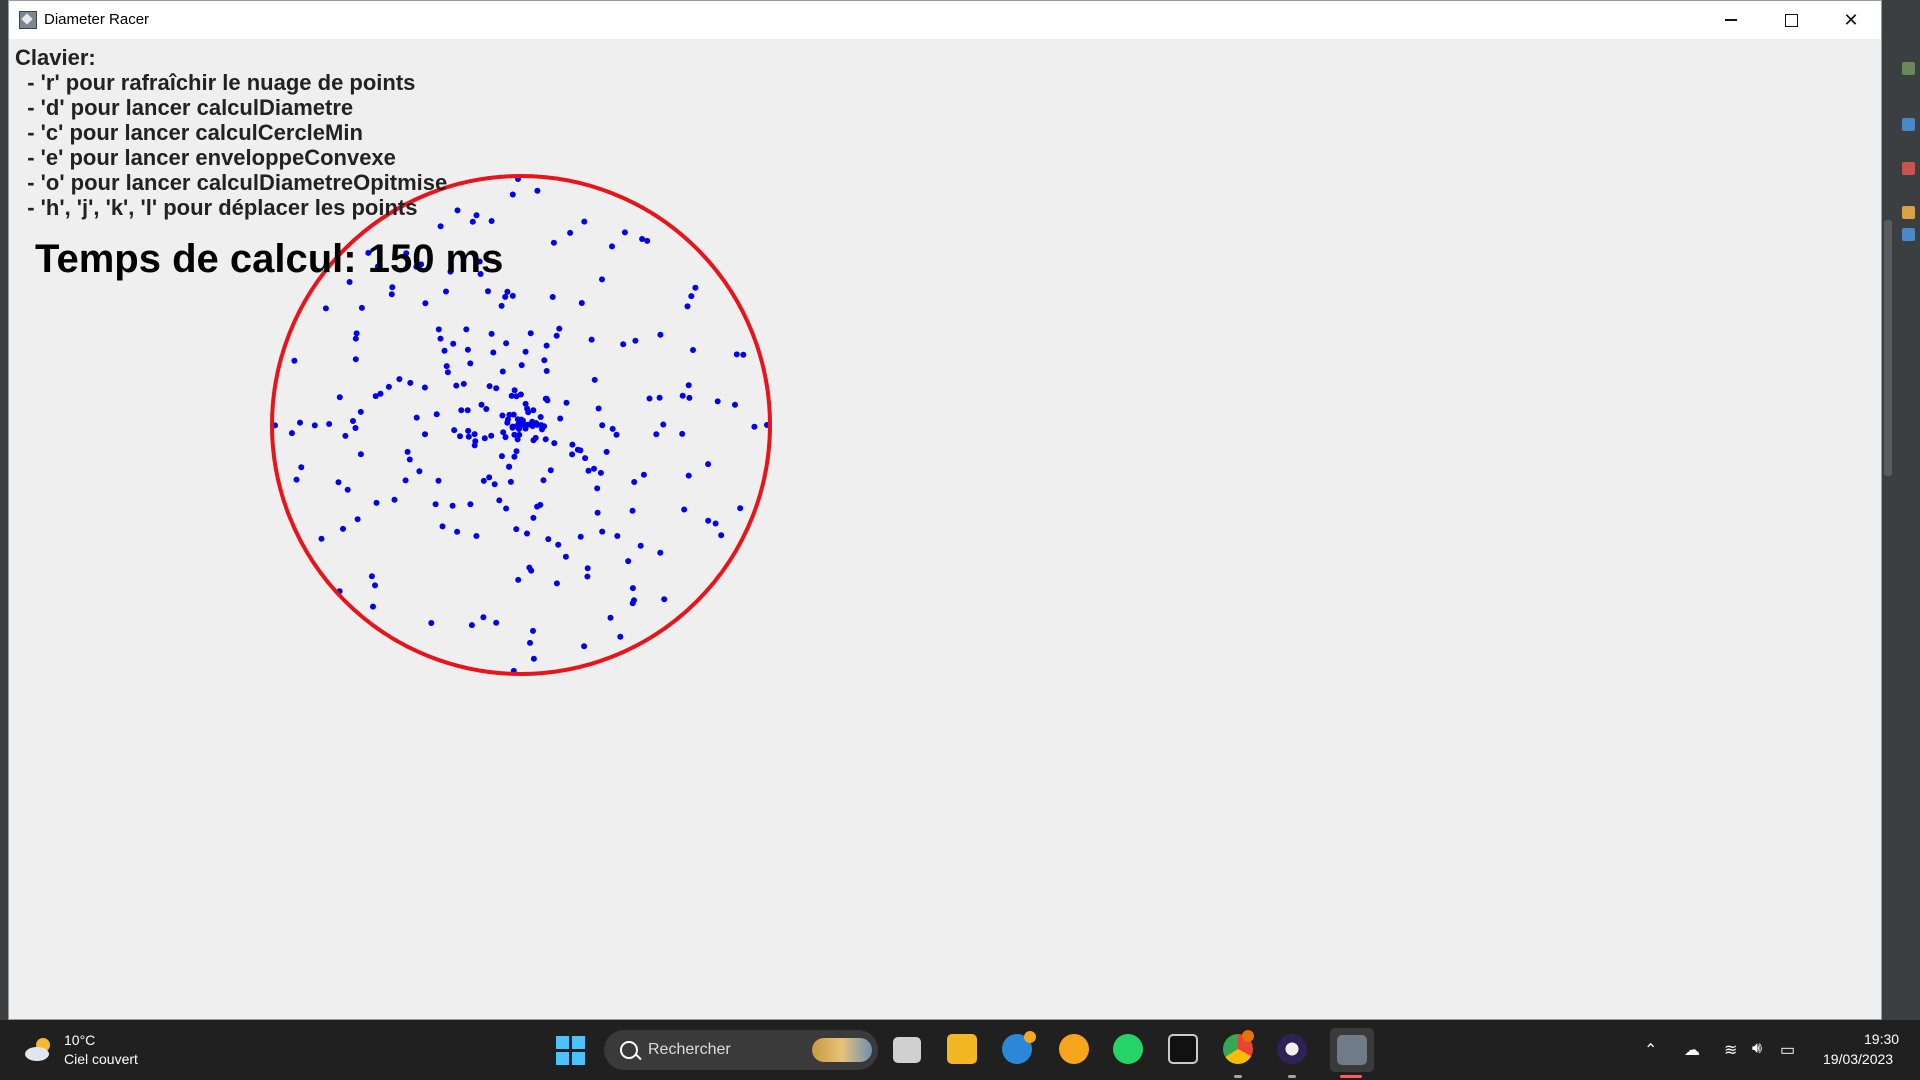 The height and width of the screenshot is (1080, 1920). What do you see at coordinates (1791, 20) in the screenshot?
I see `maximize-button` at bounding box center [1791, 20].